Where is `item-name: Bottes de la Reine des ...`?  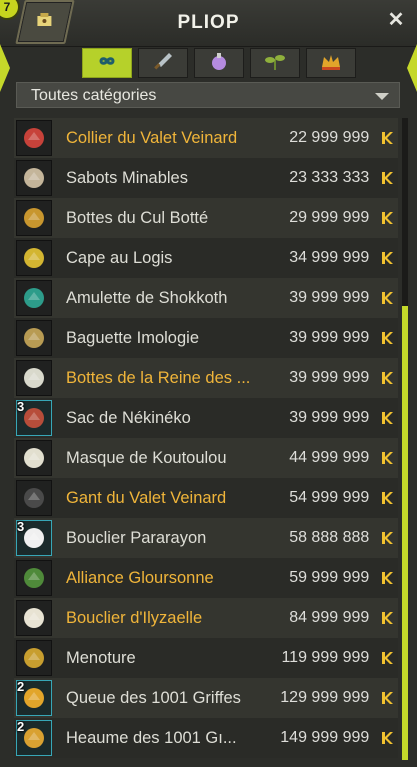 item-name: Bottes de la Reine des ... is located at coordinates (158, 377).